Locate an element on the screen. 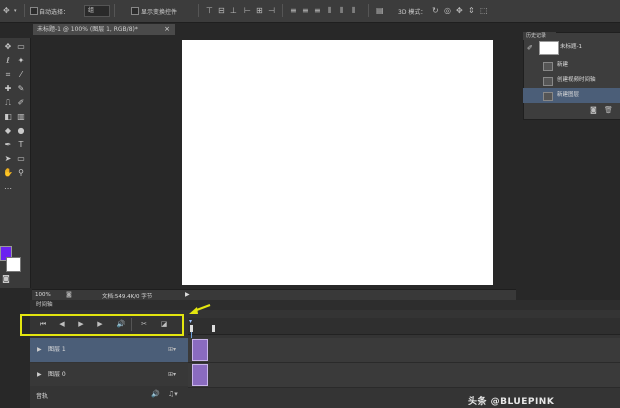  distribute-bottom-icon: ≡ is located at coordinates (317, 11).